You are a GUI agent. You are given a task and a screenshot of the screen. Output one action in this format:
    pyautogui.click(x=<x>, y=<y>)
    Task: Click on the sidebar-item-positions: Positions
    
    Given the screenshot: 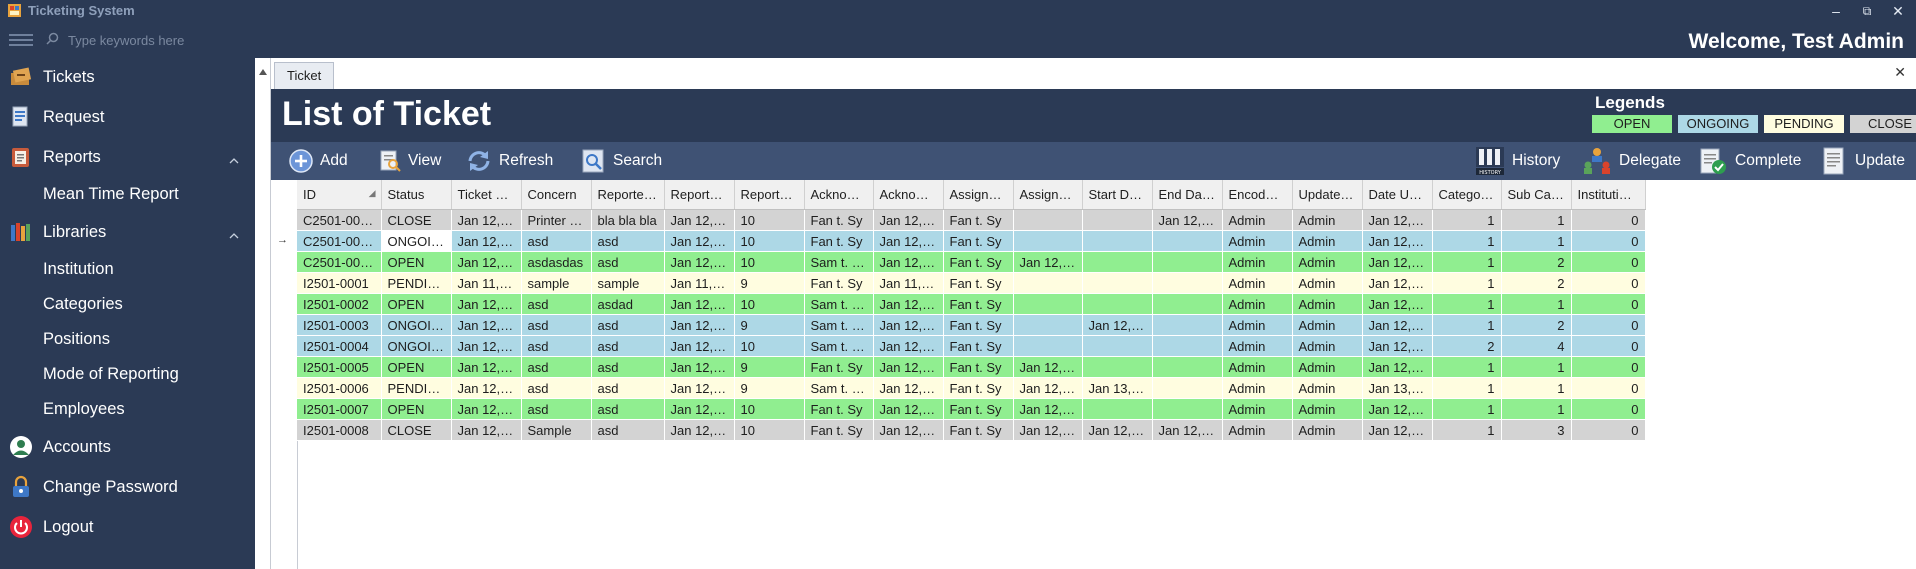 What is the action you would take?
    pyautogui.click(x=127, y=340)
    